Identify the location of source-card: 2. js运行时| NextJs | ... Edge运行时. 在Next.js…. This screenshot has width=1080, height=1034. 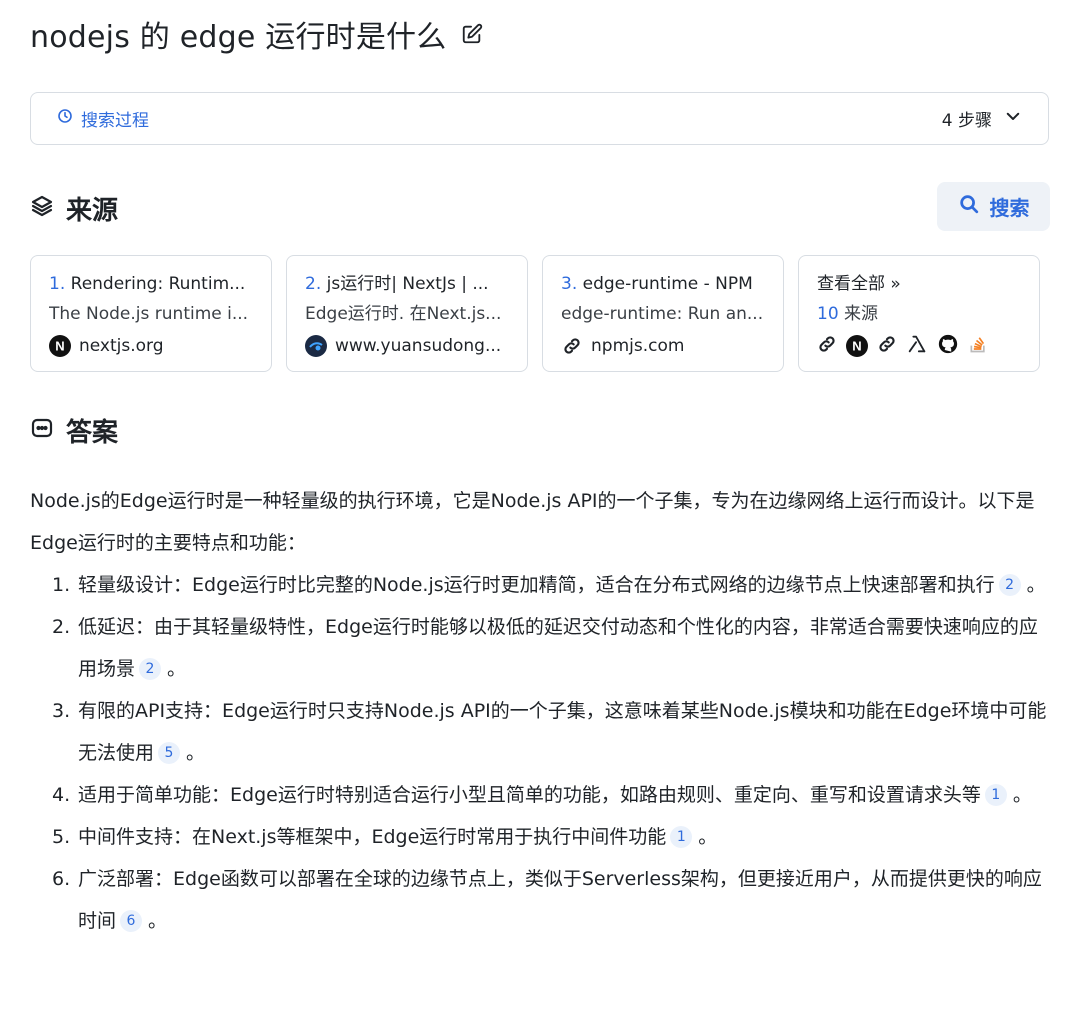
(407, 313).